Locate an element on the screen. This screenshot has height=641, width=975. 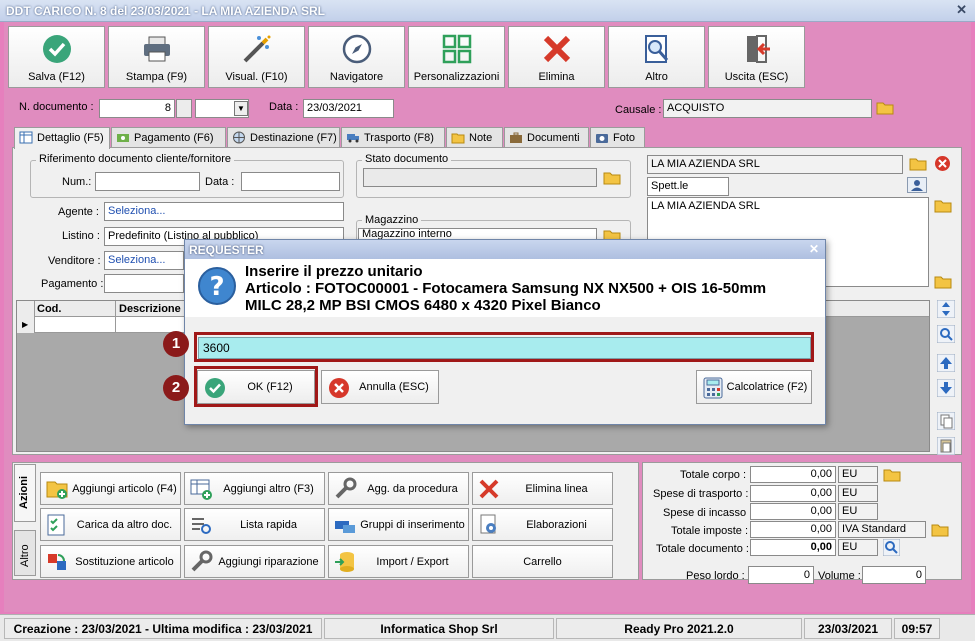
side-tab-label: Altro is located at coordinates (25, 555).